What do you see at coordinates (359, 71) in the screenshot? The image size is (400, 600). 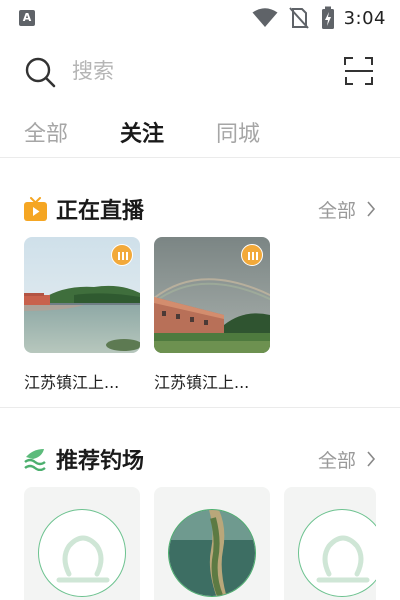 I see `scan-icon` at bounding box center [359, 71].